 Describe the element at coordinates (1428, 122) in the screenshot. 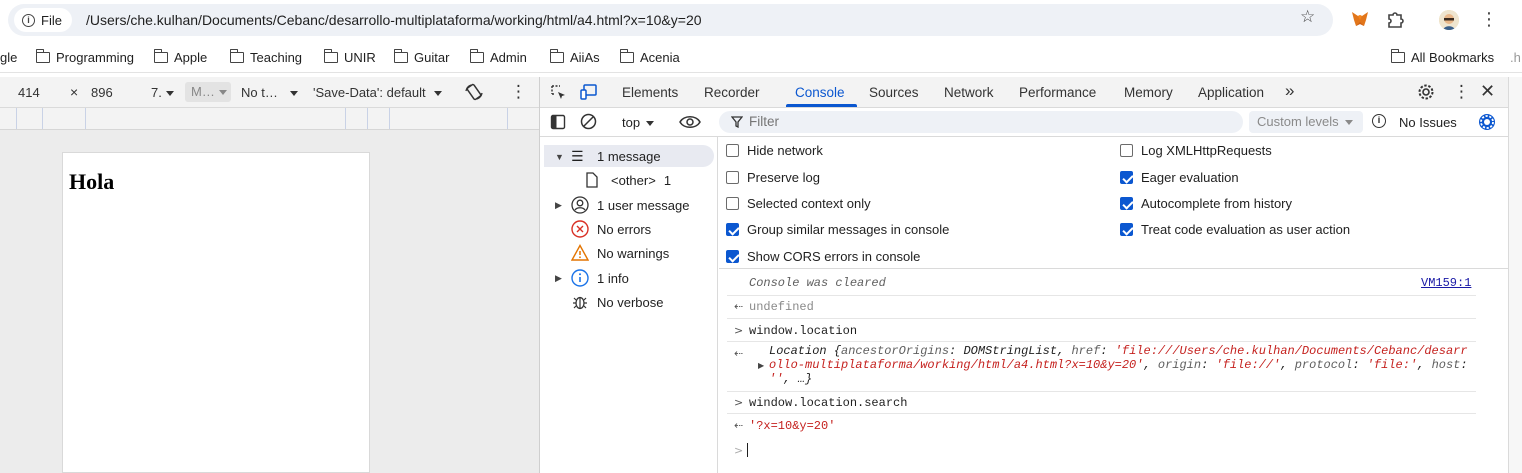

I see `issues-counter: No Issues` at that location.